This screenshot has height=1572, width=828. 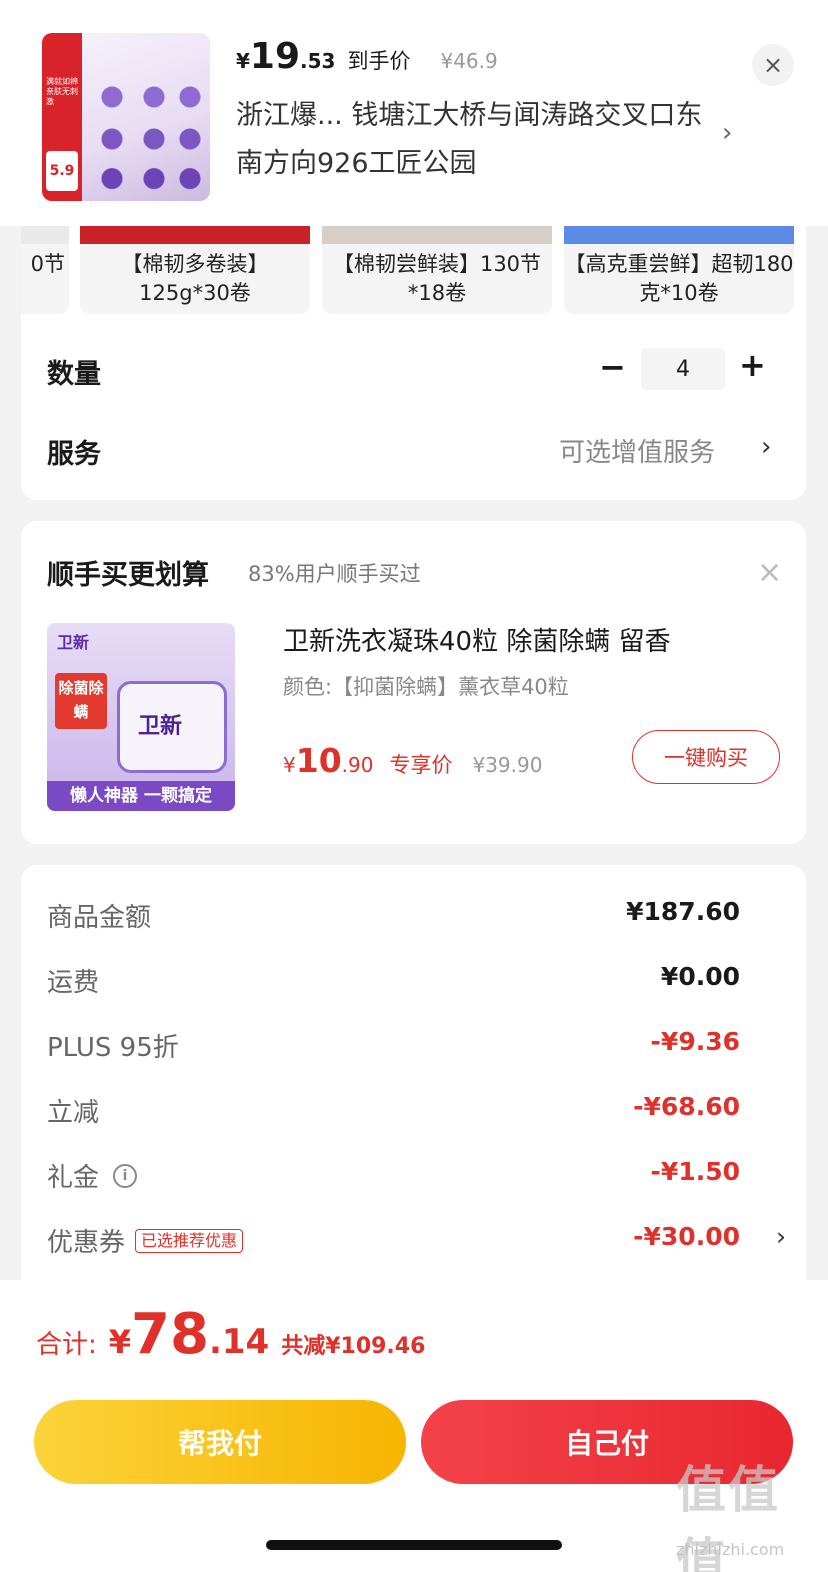 I want to click on price-currency: ¥, so click(x=243, y=61).